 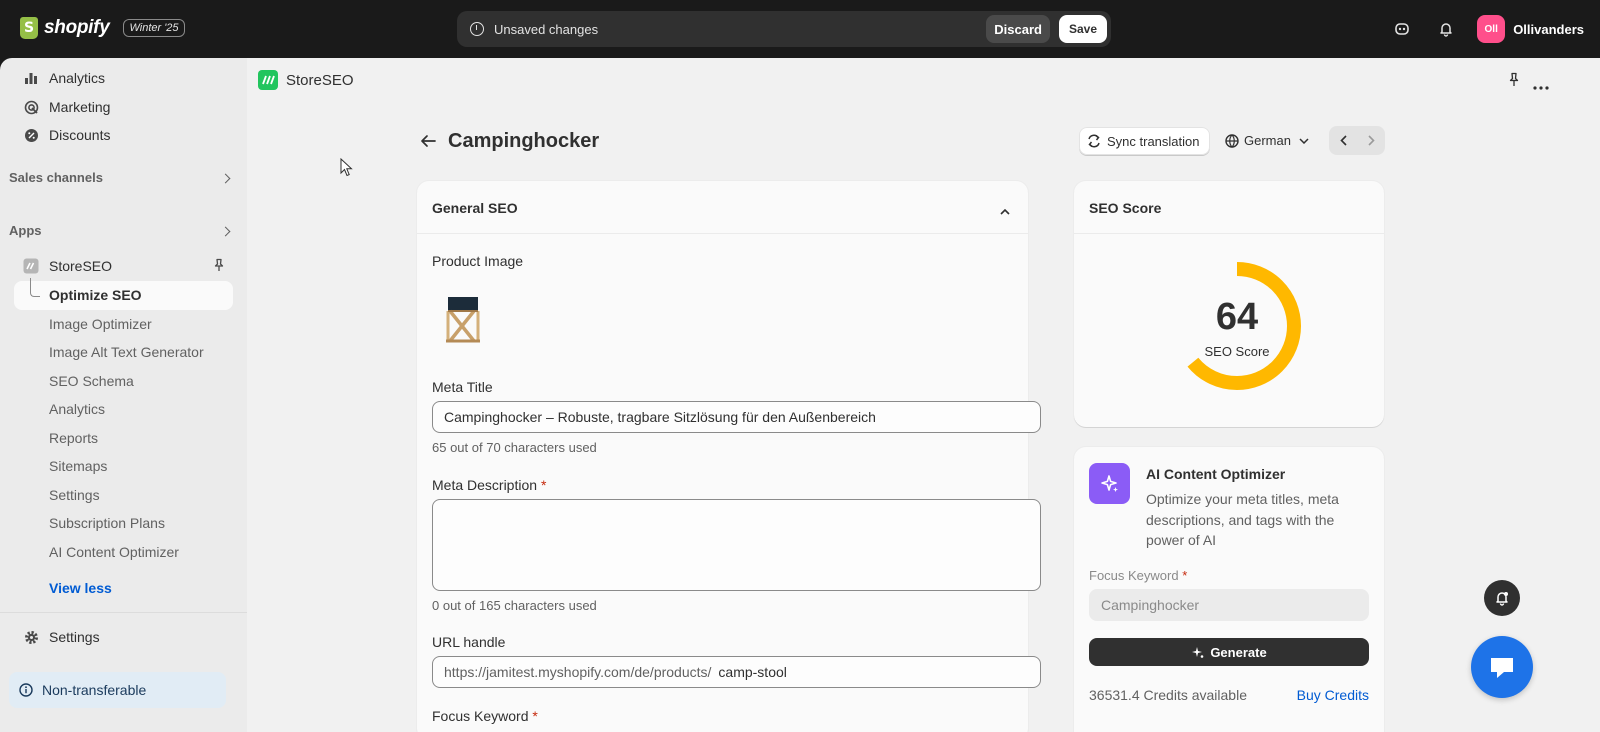 What do you see at coordinates (524, 141) in the screenshot?
I see `page-title: Campinghocker` at bounding box center [524, 141].